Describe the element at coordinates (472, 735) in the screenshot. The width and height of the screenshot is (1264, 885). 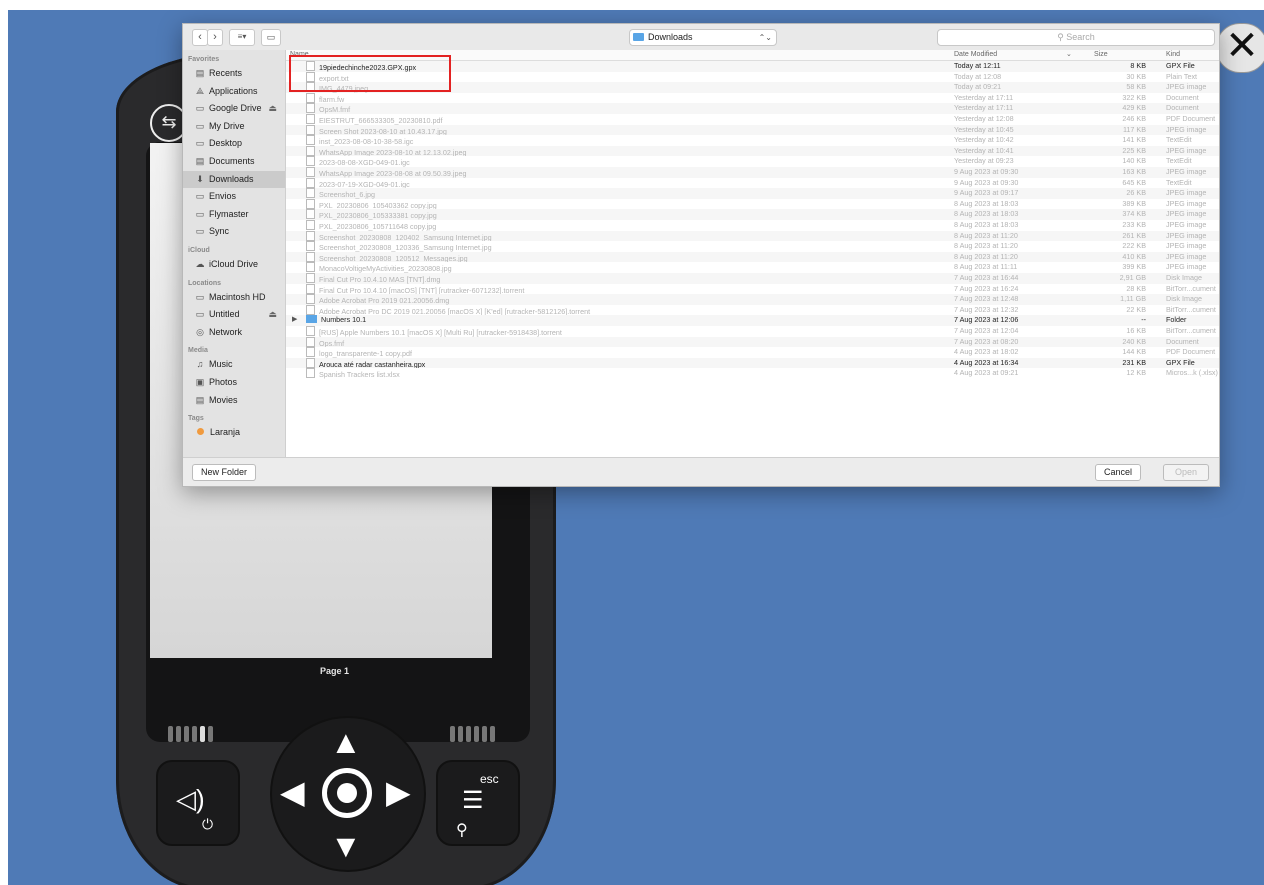
I see `right-speaker-slots` at that location.